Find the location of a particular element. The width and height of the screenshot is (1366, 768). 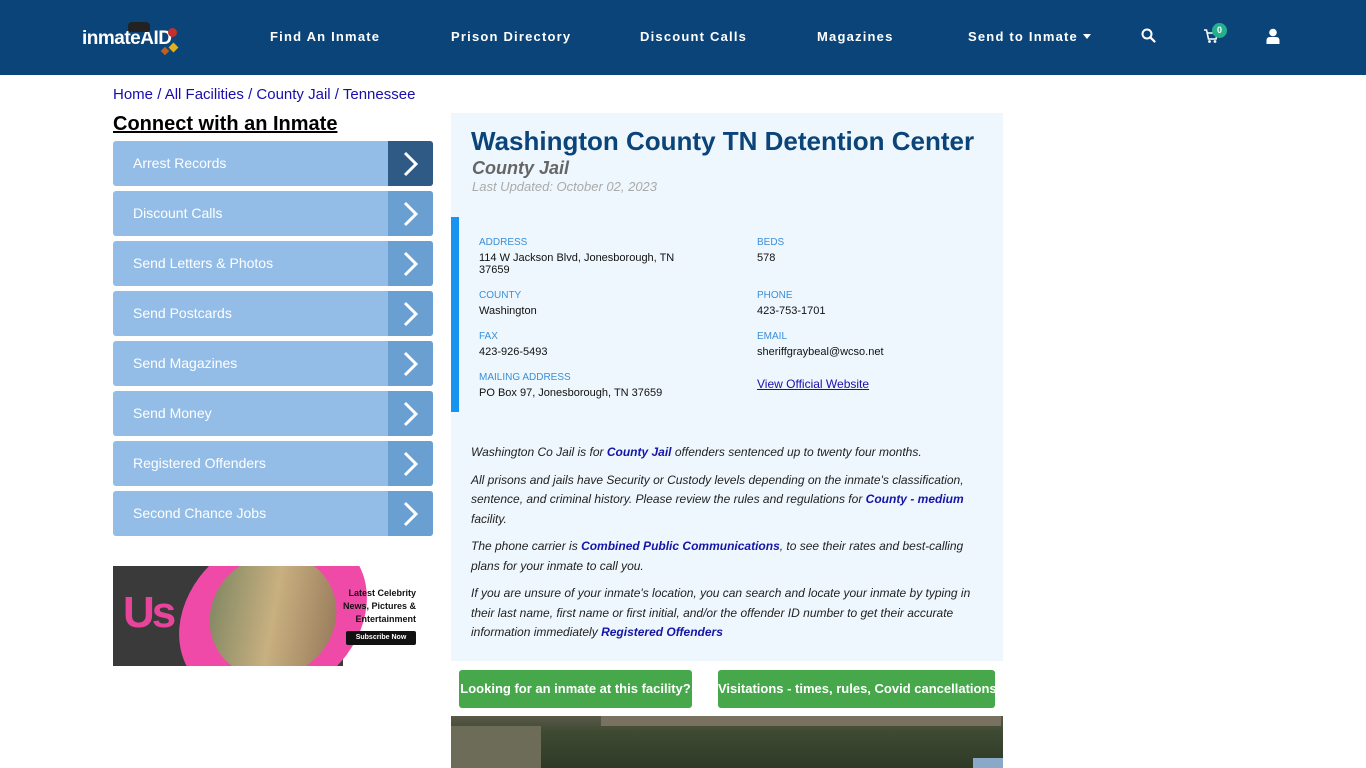

sidebar-item-label: Discount Calls is located at coordinates (178, 213).